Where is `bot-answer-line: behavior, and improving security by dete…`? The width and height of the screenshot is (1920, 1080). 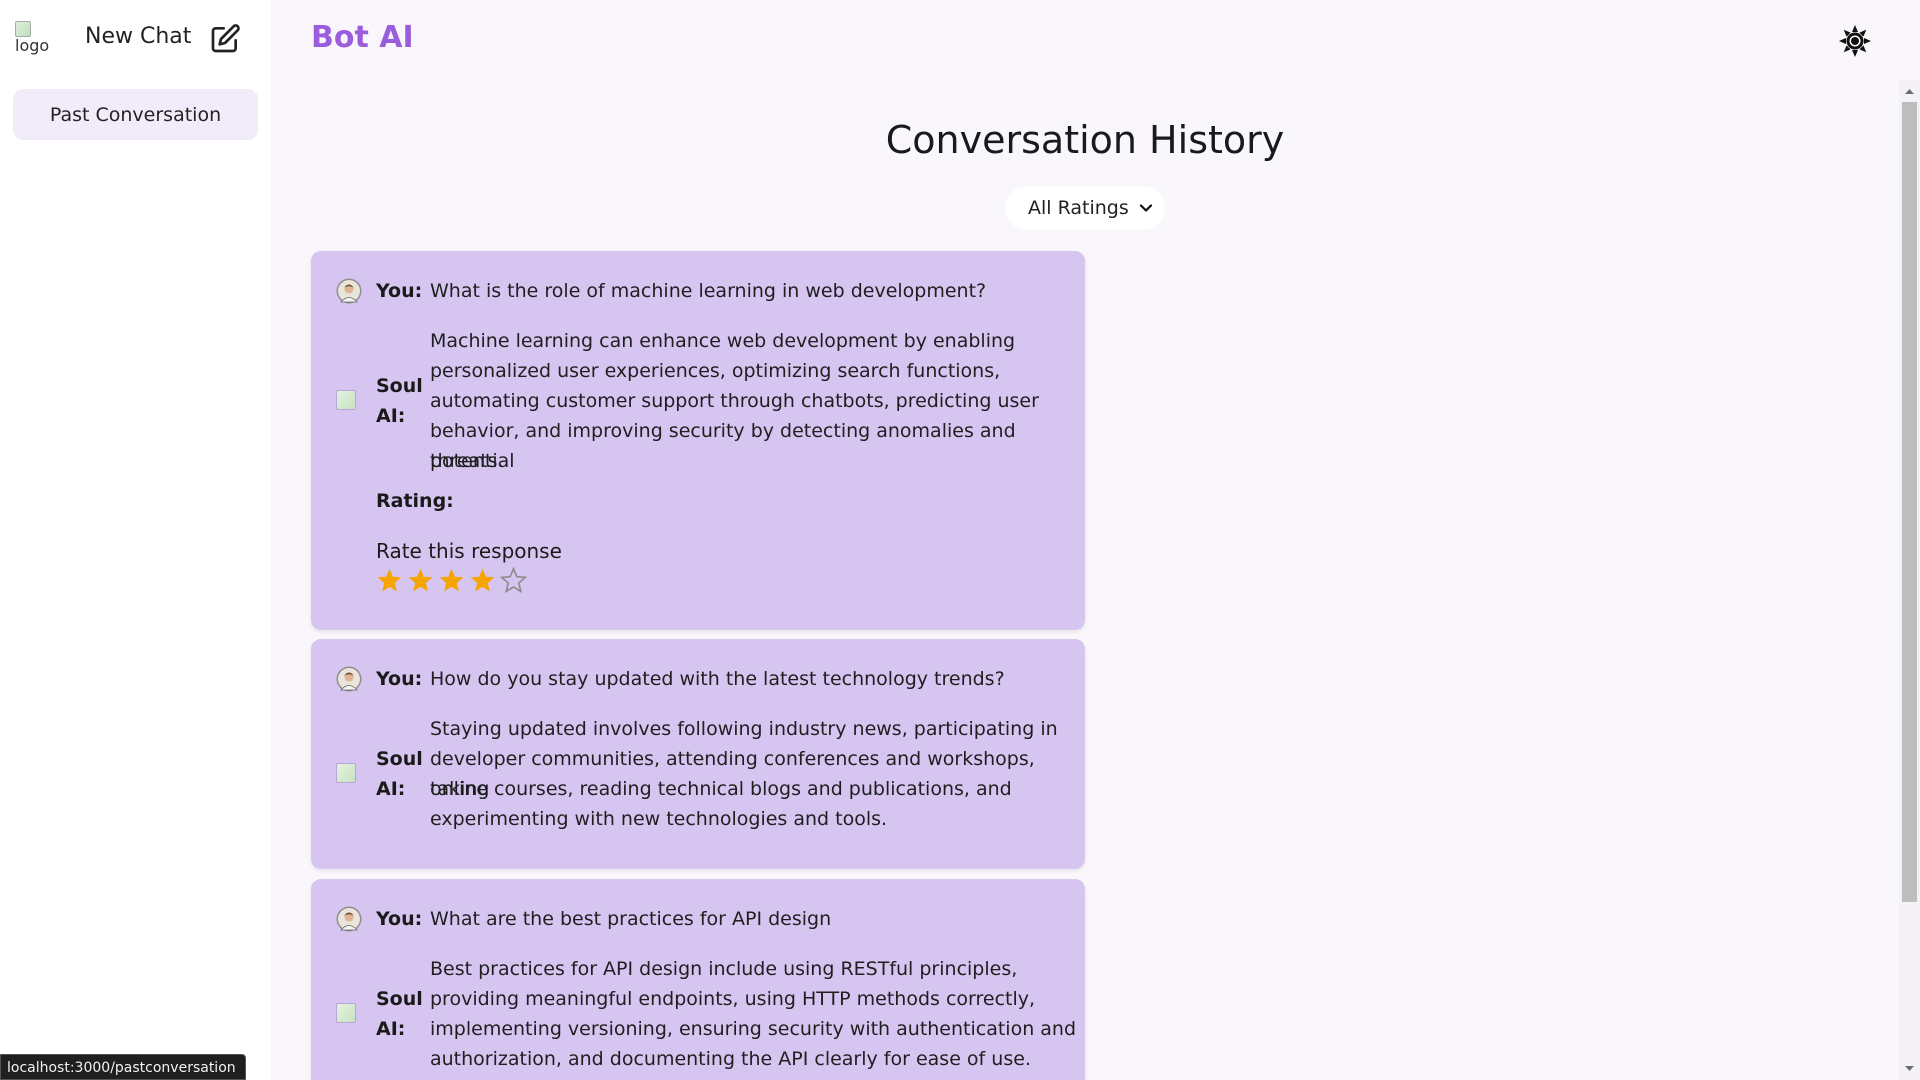 bot-answer-line: behavior, and improving security by dete… is located at coordinates (723, 446).